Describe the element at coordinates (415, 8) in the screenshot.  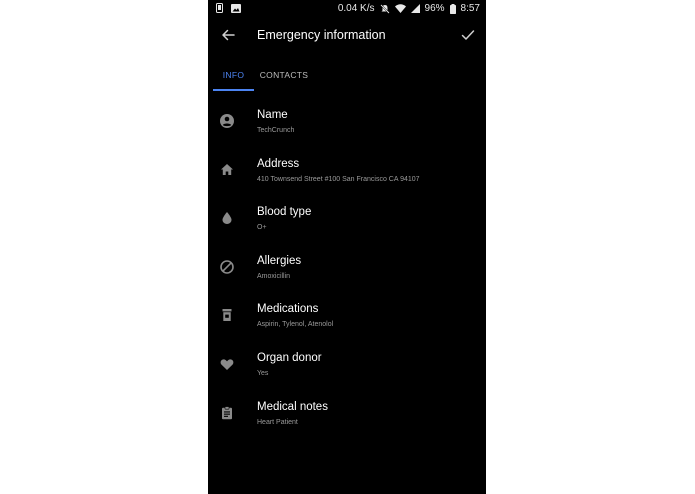
I see `signal-icon` at that location.